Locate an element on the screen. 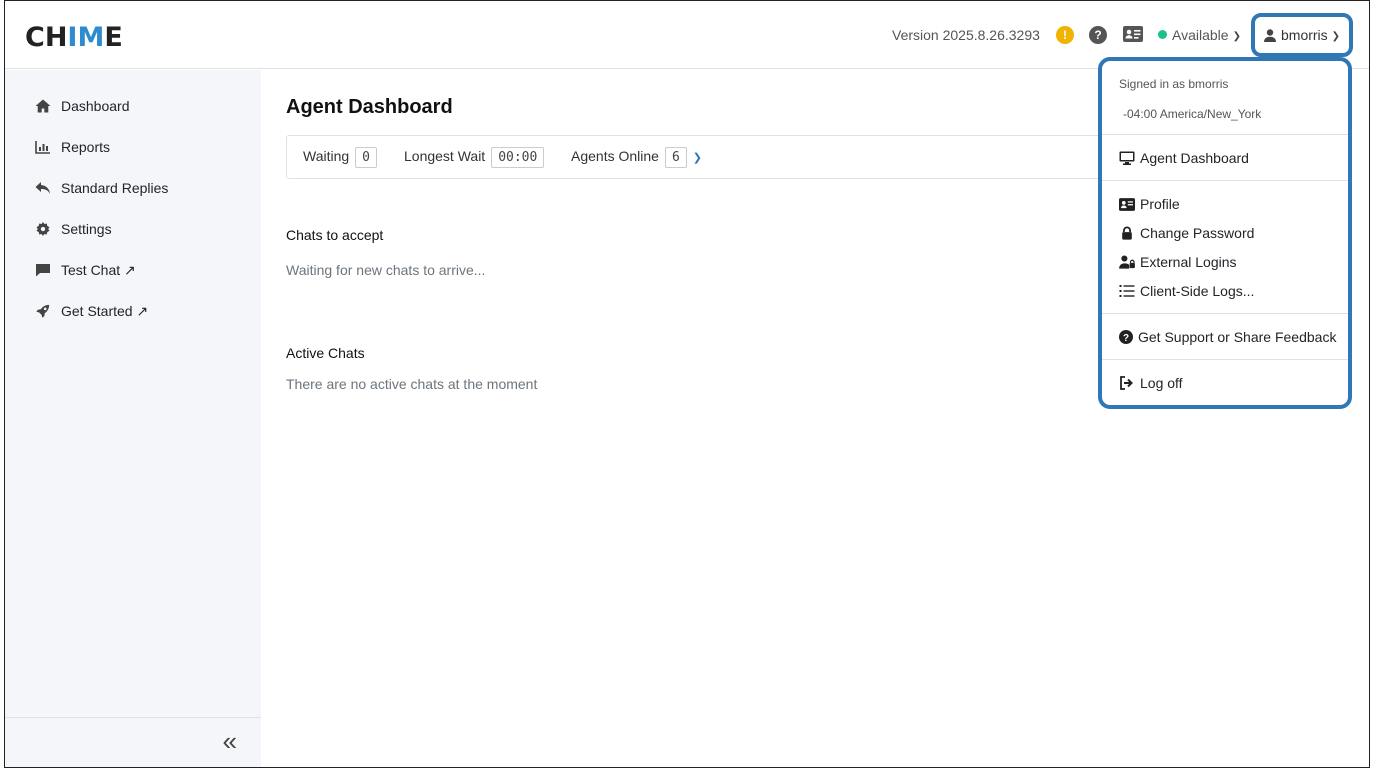 The height and width of the screenshot is (776, 1374). sidebar-item-settings: Settings is located at coordinates (73, 229).